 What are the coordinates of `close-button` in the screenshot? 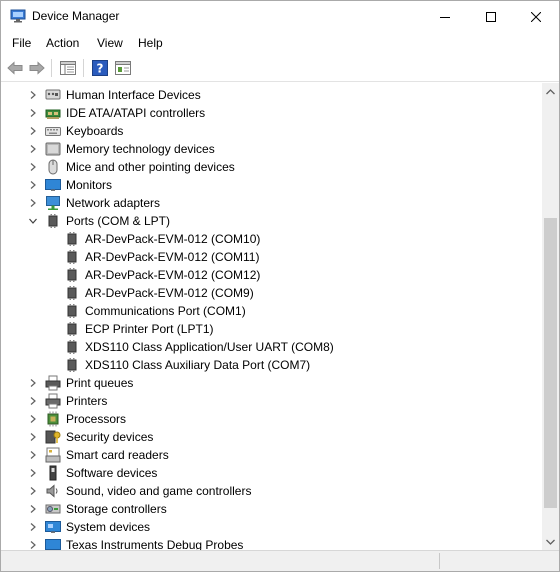 It's located at (536, 16).